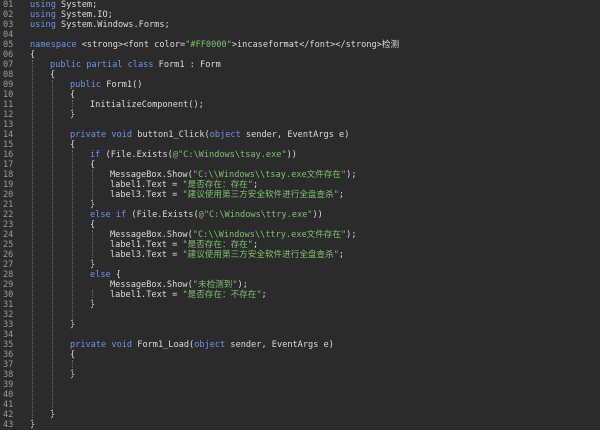 The height and width of the screenshot is (430, 600). Describe the element at coordinates (8, 285) in the screenshot. I see `line-number: 29` at that location.